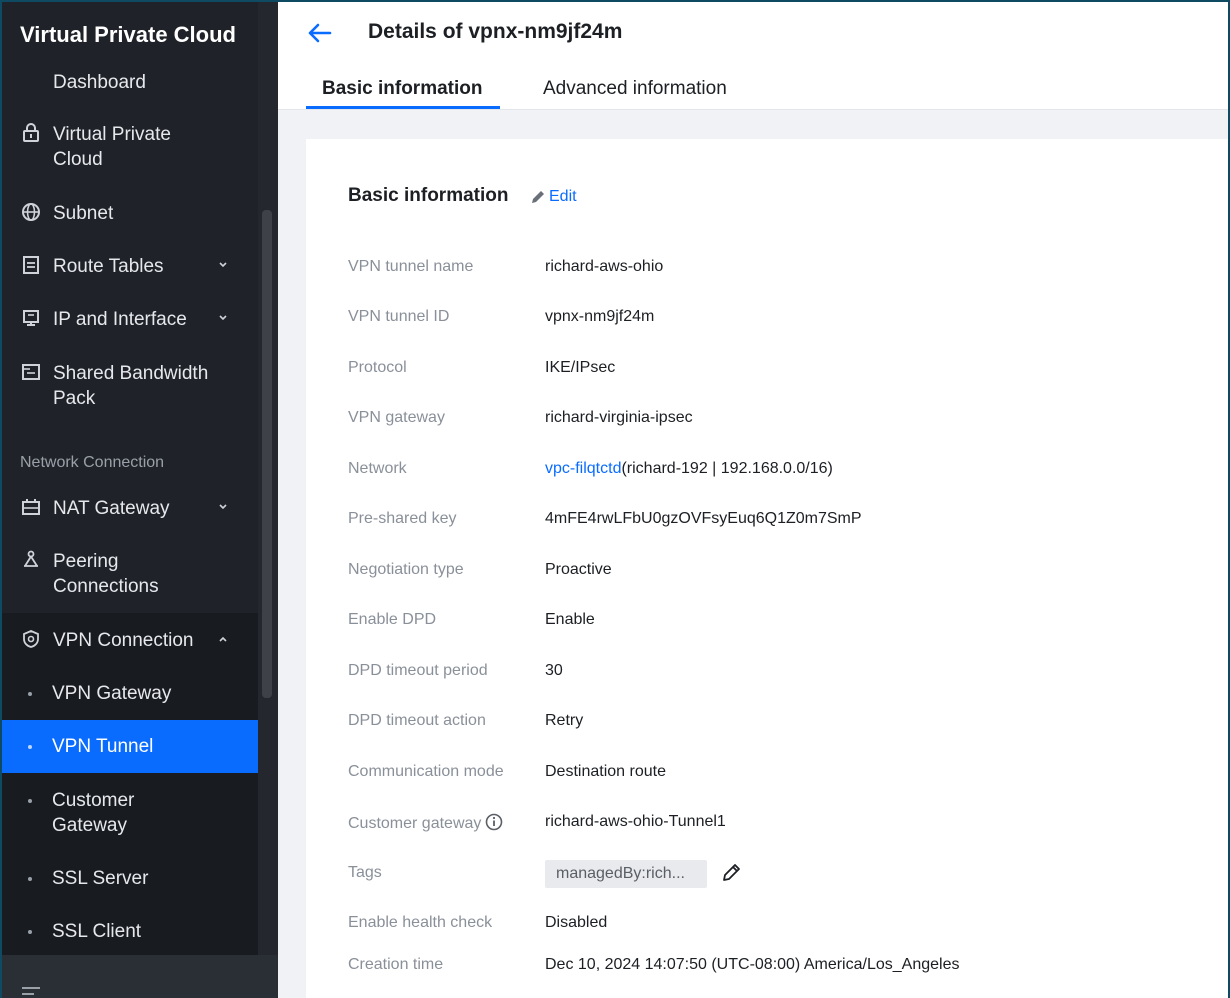 This screenshot has height=998, width=1230. I want to click on field-row: Negotiation type Proactive, so click(778, 573).